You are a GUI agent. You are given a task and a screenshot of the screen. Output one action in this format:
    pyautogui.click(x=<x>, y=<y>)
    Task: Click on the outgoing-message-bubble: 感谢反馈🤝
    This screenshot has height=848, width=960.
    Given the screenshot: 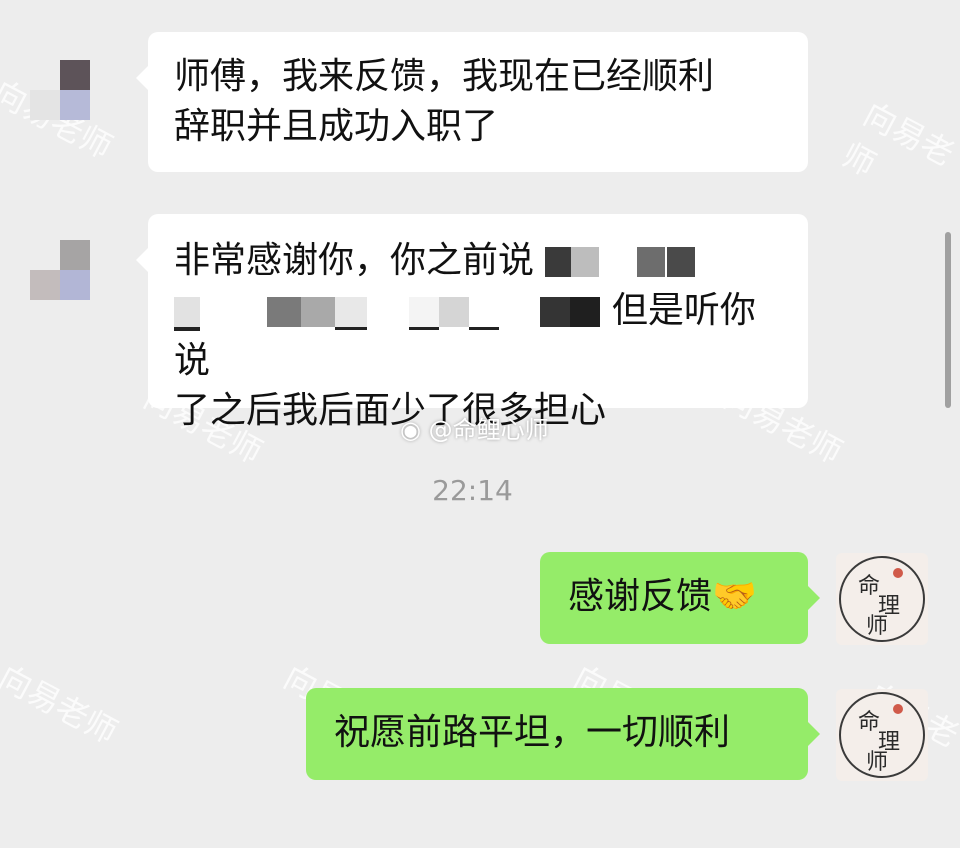 What is the action you would take?
    pyautogui.click(x=680, y=598)
    